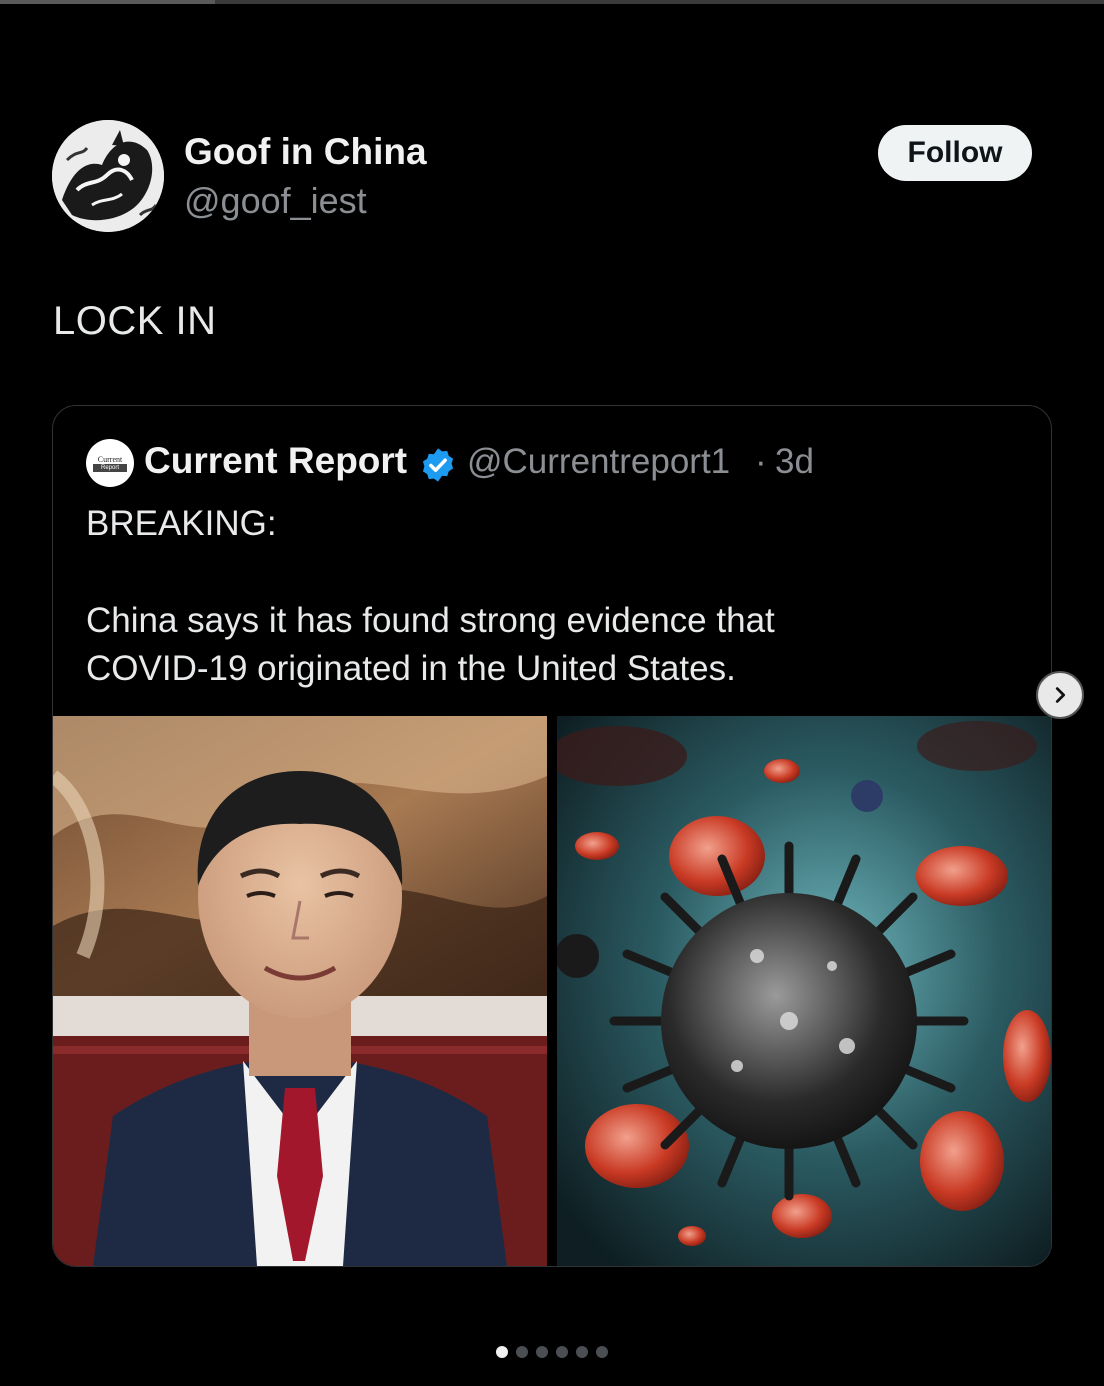 The image size is (1104, 1386). I want to click on follow-button: Follow, so click(955, 153).